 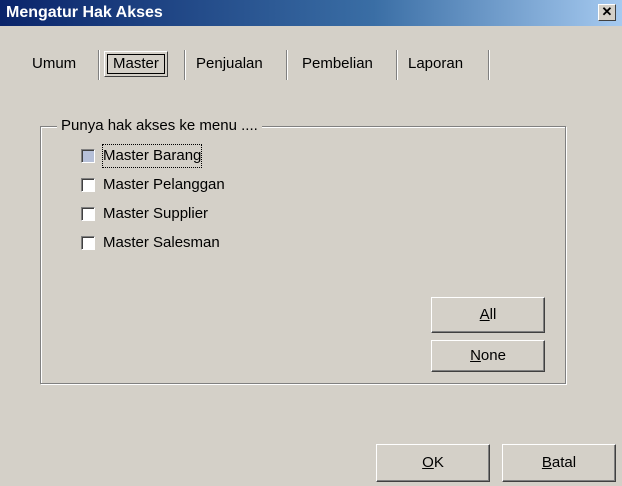 I want to click on button-label: one, so click(x=493, y=355).